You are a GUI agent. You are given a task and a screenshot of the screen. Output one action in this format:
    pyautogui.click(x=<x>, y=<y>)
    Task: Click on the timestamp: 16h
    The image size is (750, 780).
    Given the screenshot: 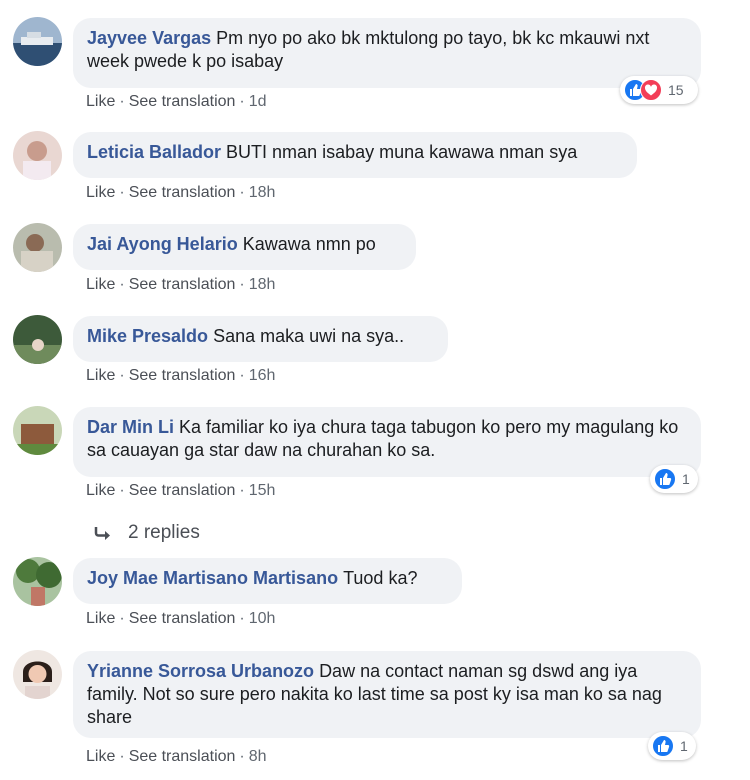 What is the action you would take?
    pyautogui.click(x=262, y=375)
    